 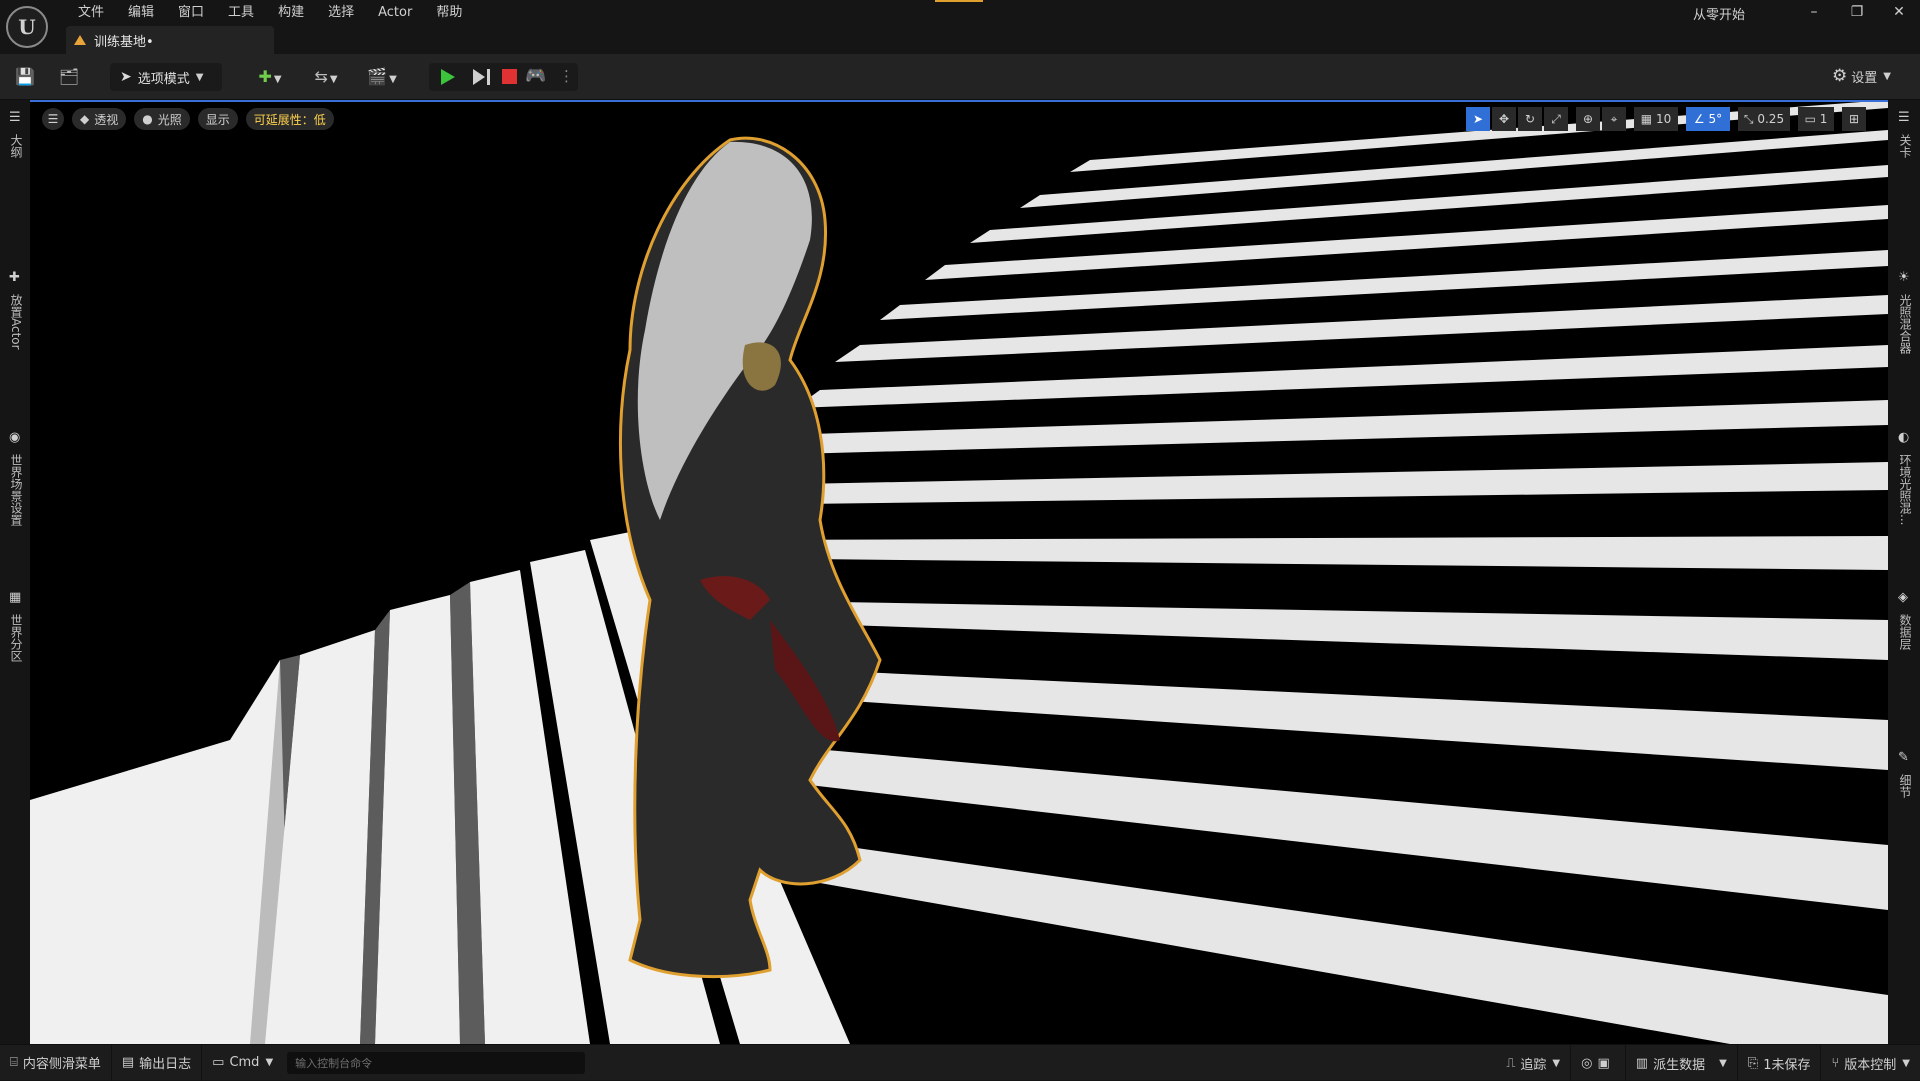 I want to click on maximize-viewport-icon: ⊞, so click(x=1854, y=119).